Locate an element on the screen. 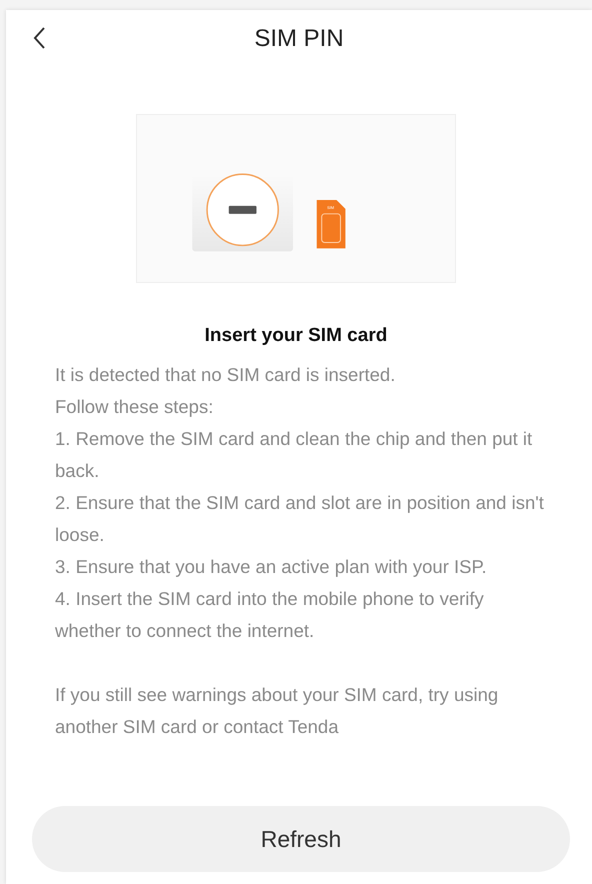  back-icon is located at coordinates (39, 38).